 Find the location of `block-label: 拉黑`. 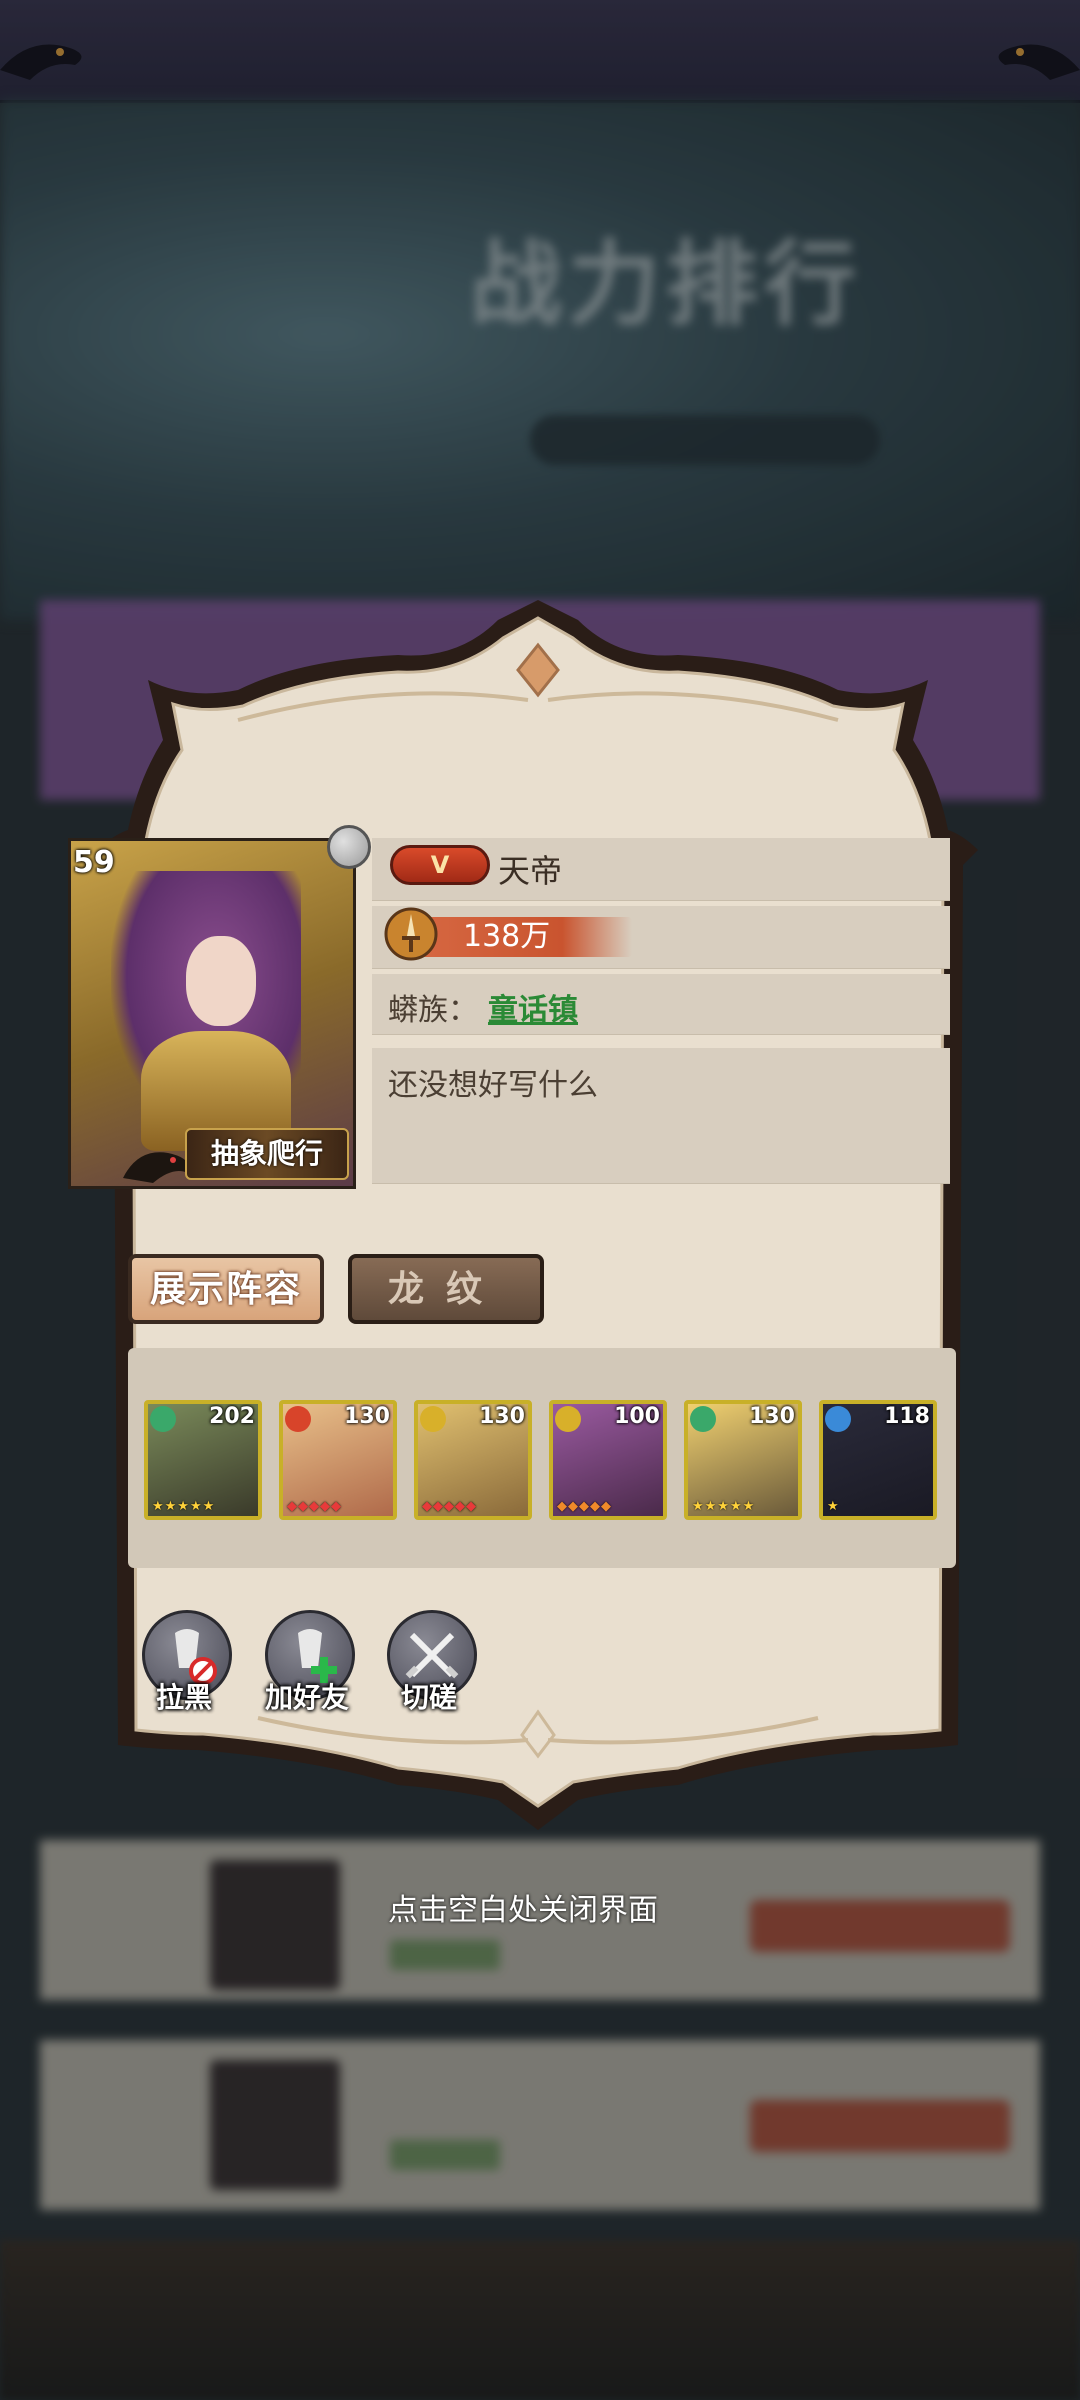

block-label: 拉黑 is located at coordinates (183, 1697).